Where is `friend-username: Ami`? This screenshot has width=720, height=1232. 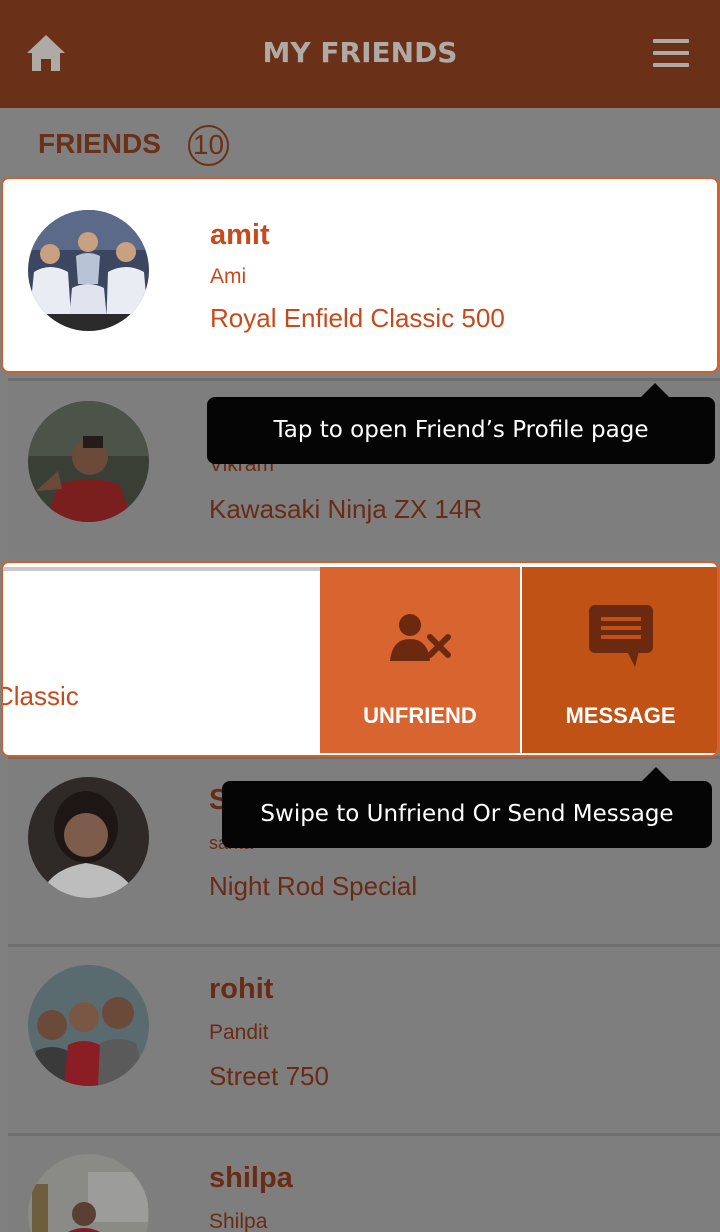
friend-username: Ami is located at coordinates (228, 276).